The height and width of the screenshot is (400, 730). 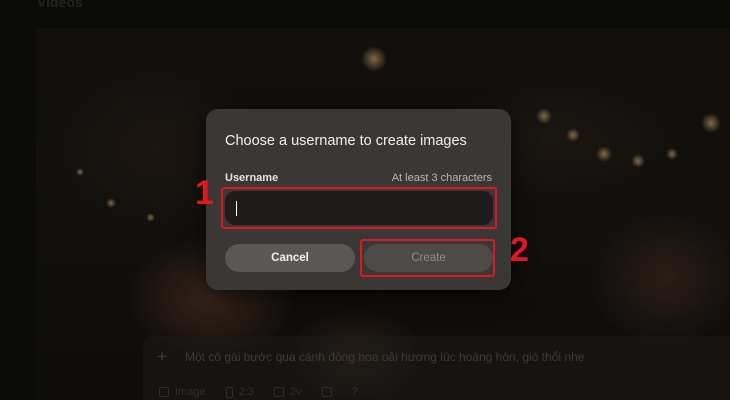 What do you see at coordinates (252, 178) in the screenshot?
I see `username-label: Username` at bounding box center [252, 178].